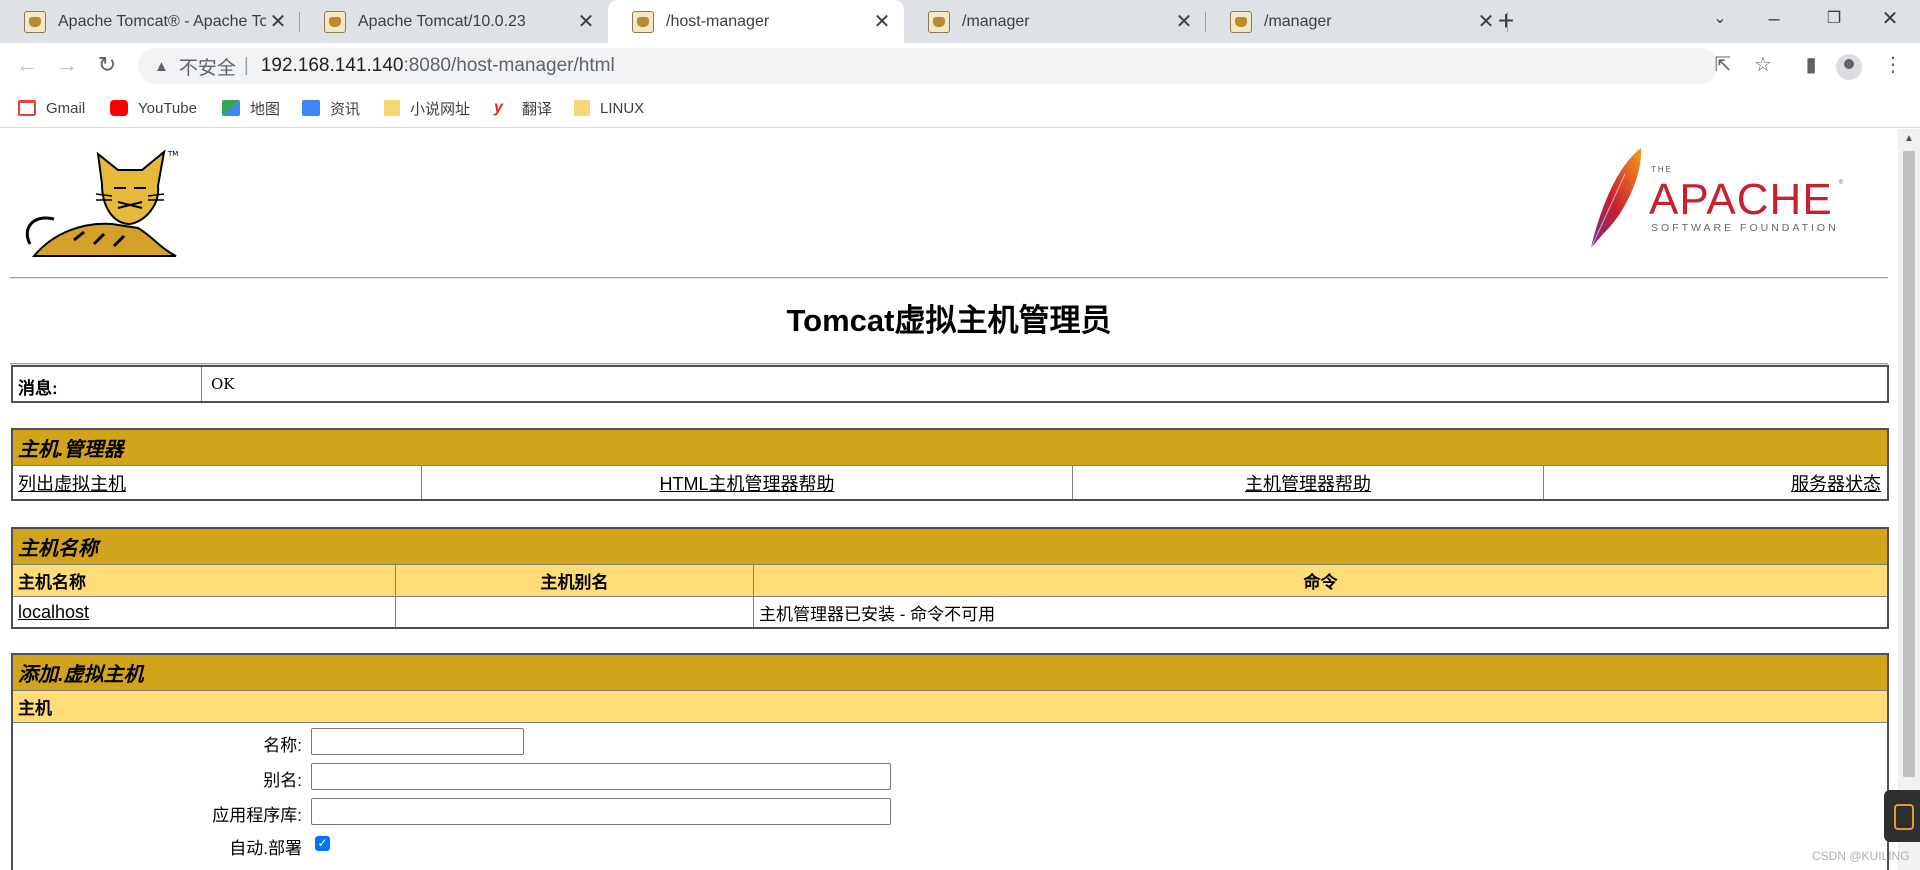  What do you see at coordinates (51, 108) in the screenshot?
I see `bookmark-gmail: Gmail` at bounding box center [51, 108].